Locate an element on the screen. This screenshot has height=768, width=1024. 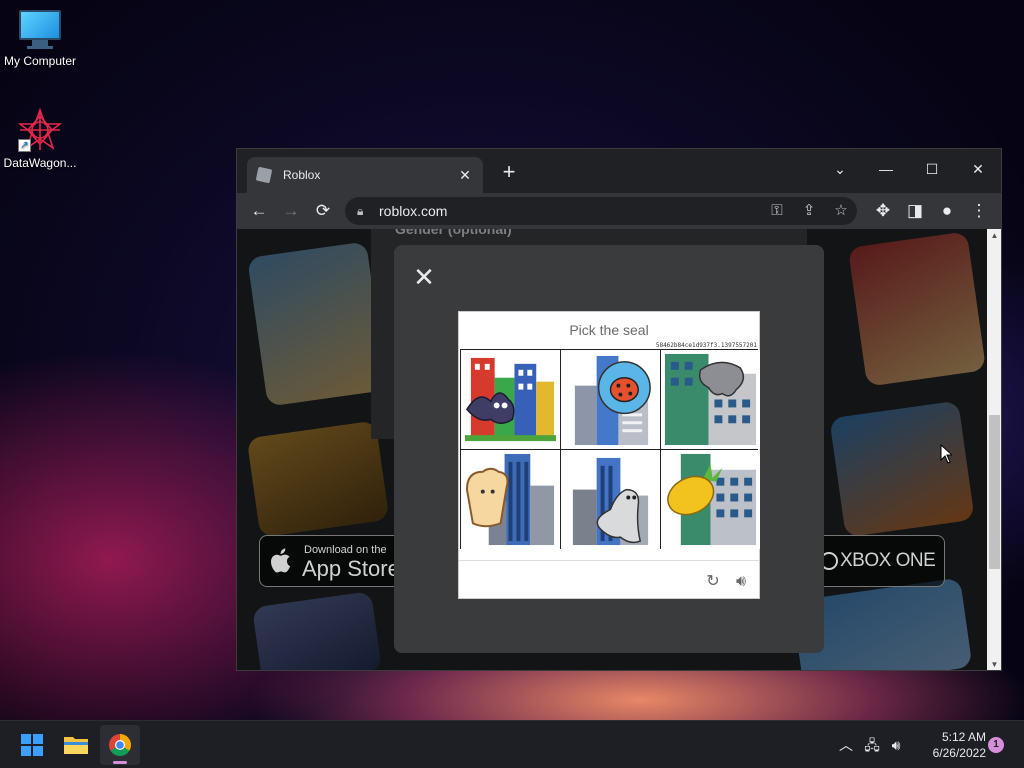
folder-icon is located at coordinates (76, 745).